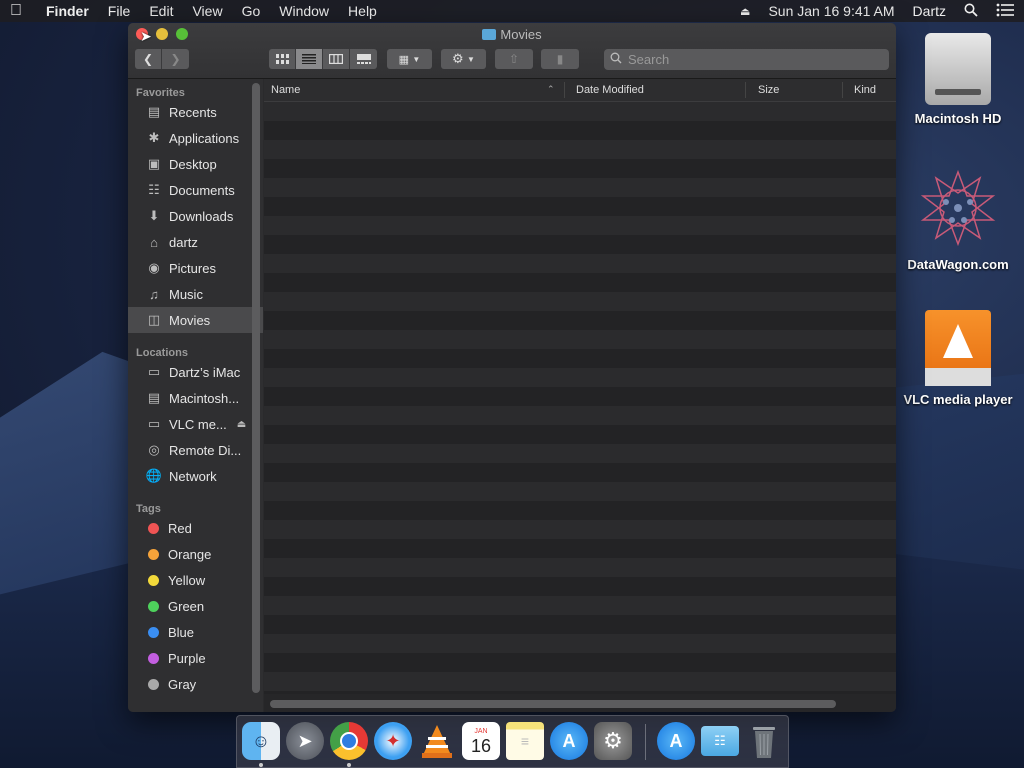  I want to click on hard-drive-icon, so click(958, 69).